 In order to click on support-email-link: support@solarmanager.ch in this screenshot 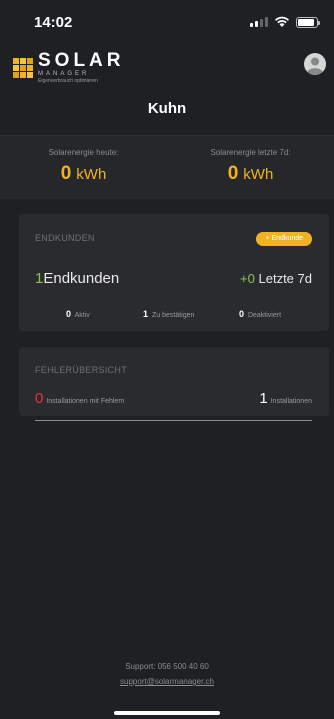, I will do `click(167, 681)`.